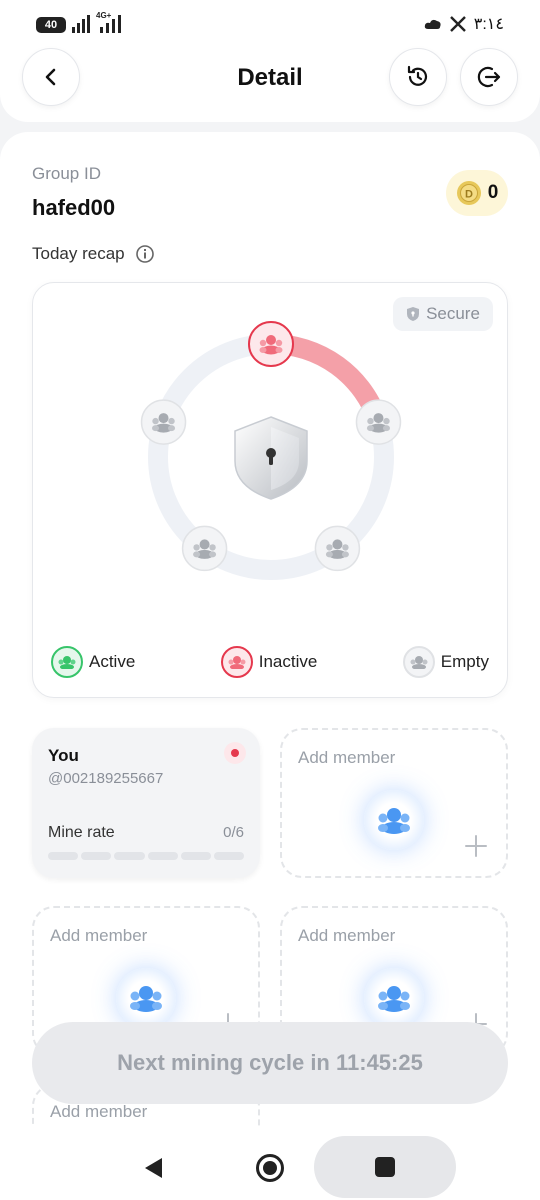 The image size is (540, 1200). What do you see at coordinates (51, 25) in the screenshot?
I see `battery-icon: 40` at bounding box center [51, 25].